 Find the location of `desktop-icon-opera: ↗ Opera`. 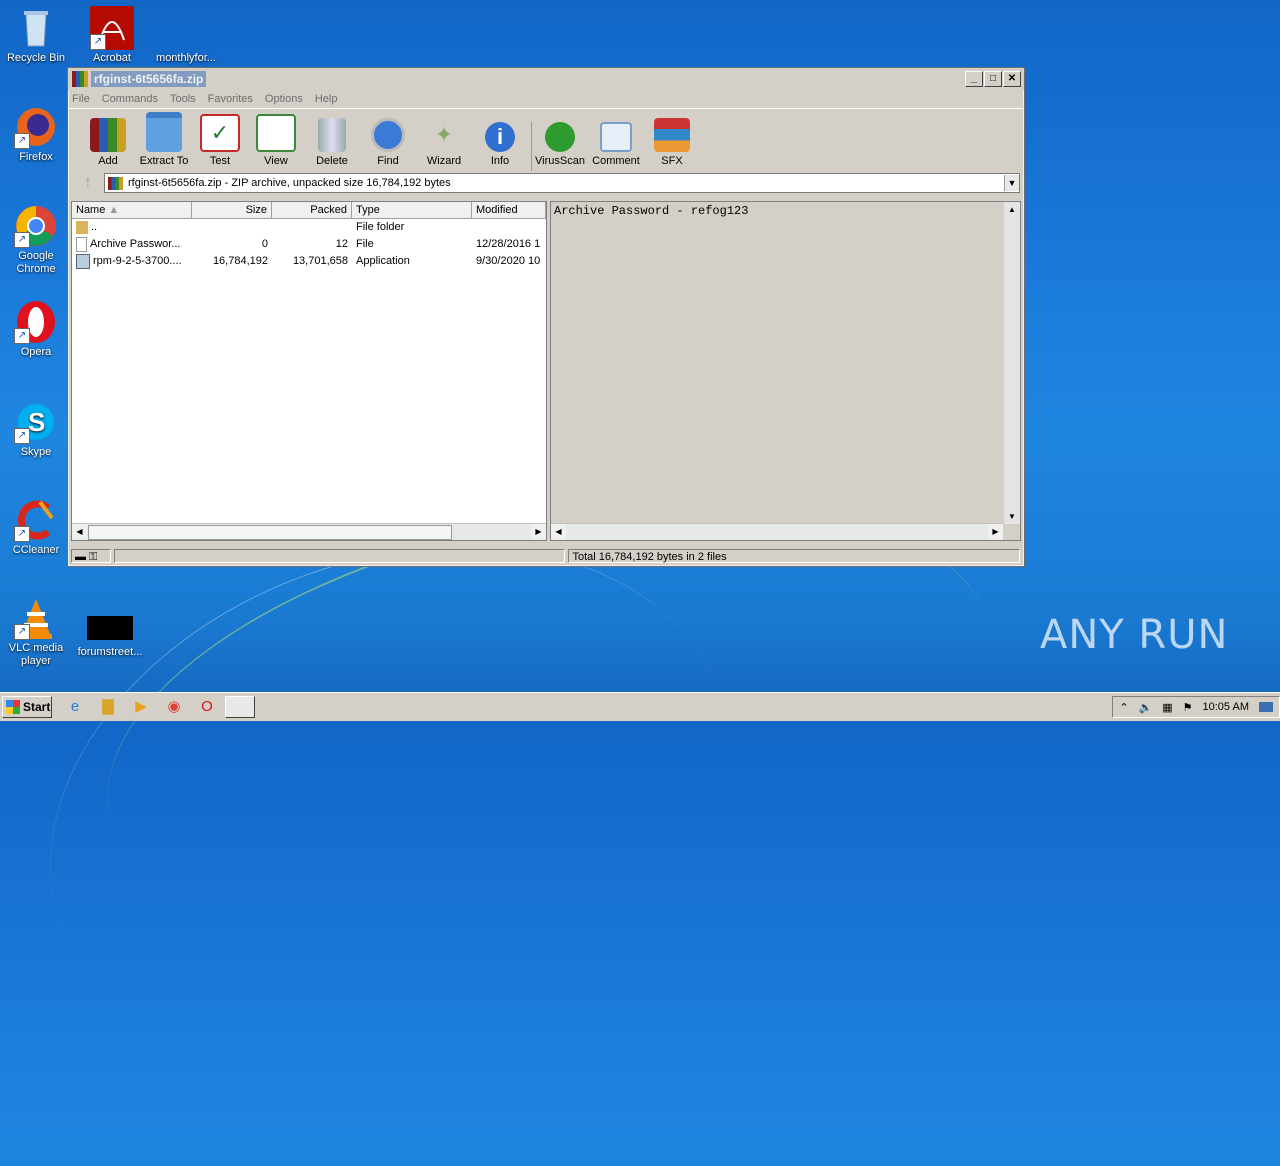

desktop-icon-opera: ↗ Opera is located at coordinates (36, 329).